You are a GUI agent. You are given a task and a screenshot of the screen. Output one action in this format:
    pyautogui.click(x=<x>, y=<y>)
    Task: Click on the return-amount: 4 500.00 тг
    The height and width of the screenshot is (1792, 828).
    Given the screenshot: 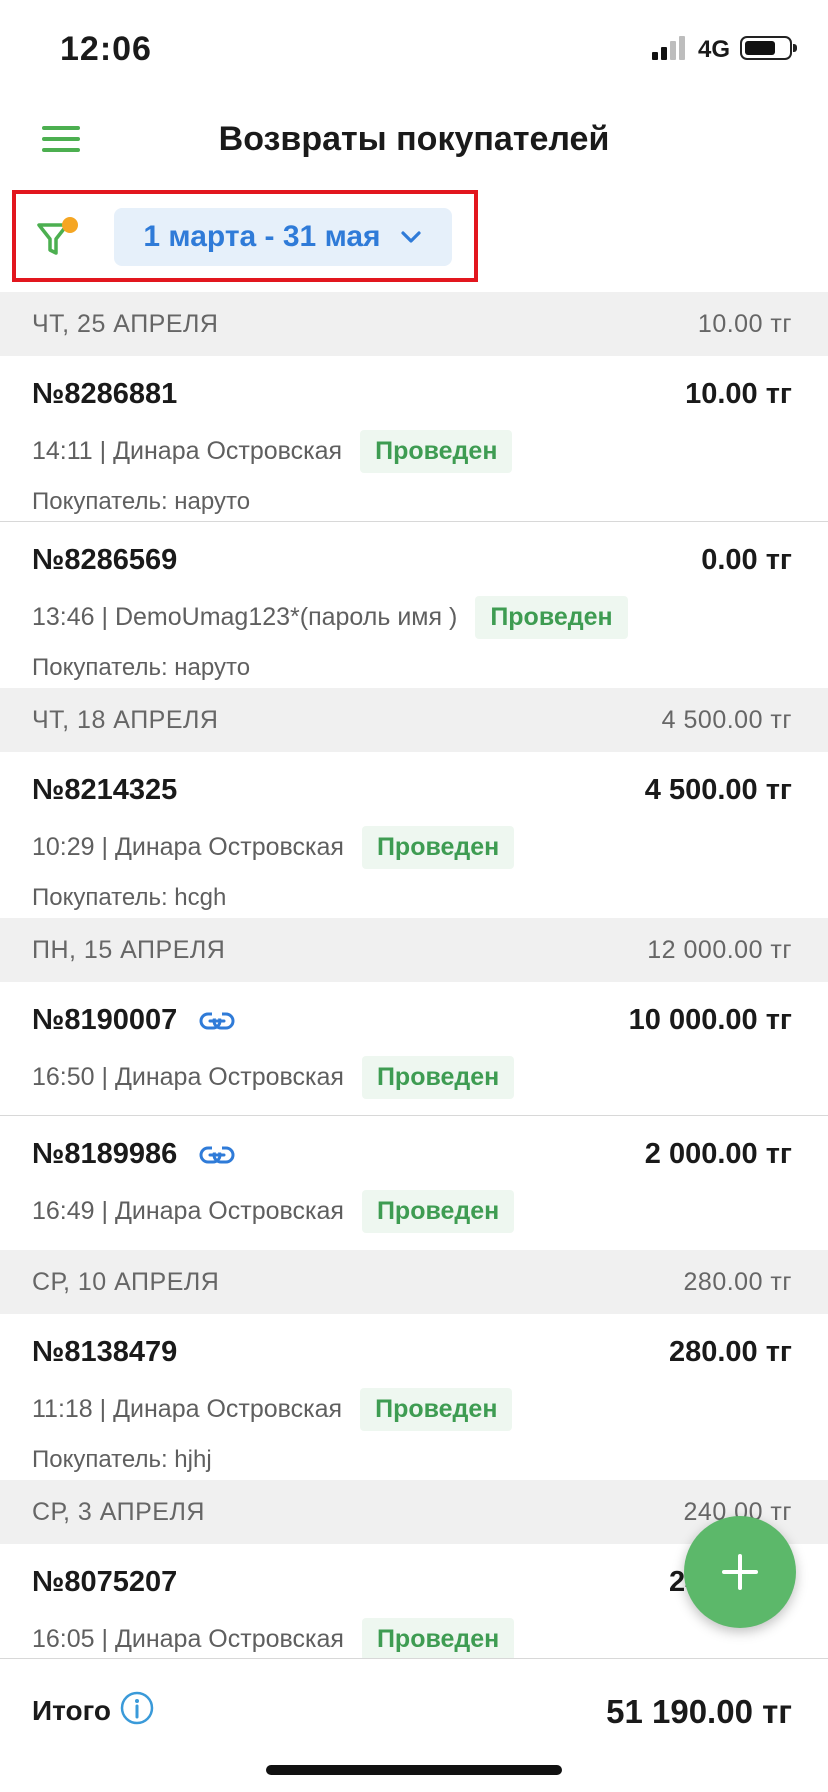 What is the action you would take?
    pyautogui.click(x=718, y=790)
    